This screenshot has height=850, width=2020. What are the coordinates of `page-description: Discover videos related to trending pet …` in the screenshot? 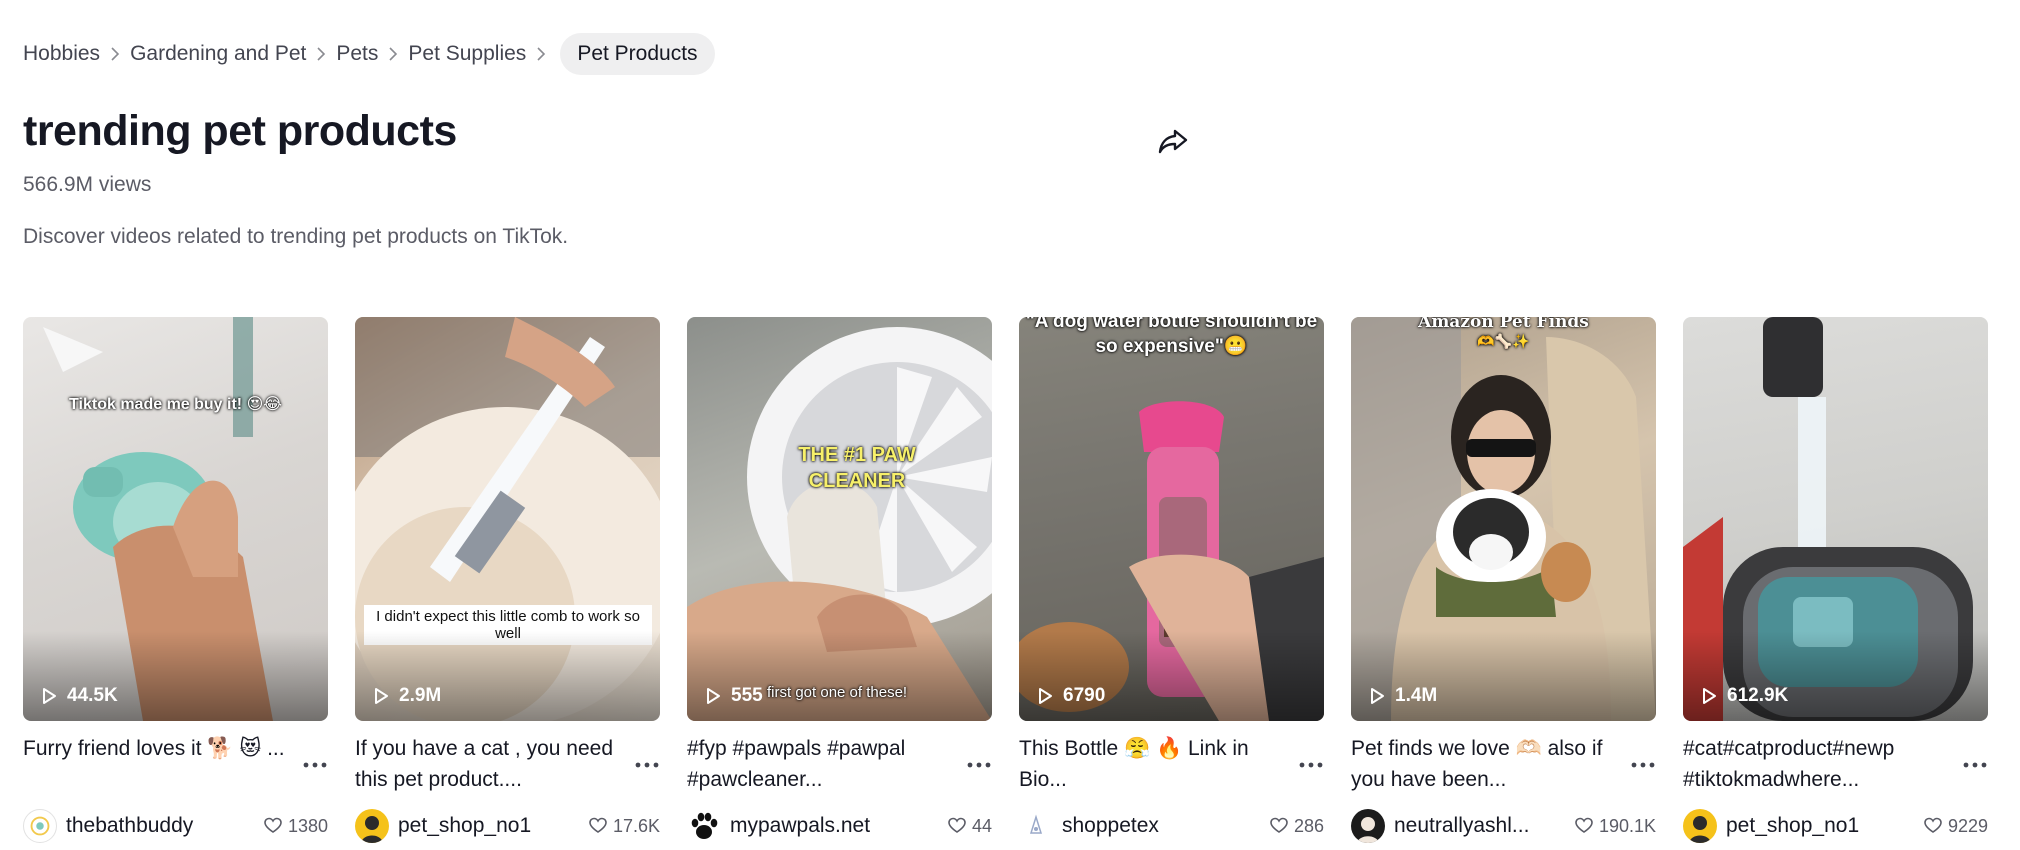 It's located at (296, 236).